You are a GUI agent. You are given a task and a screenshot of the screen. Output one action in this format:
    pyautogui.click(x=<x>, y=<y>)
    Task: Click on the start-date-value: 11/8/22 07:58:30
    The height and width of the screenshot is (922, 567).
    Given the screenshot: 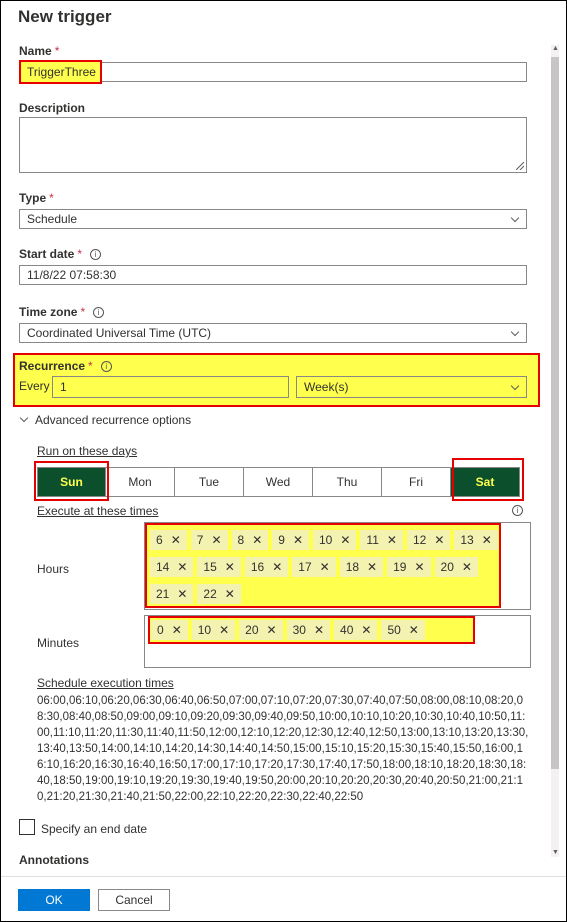 What is the action you would take?
    pyautogui.click(x=72, y=275)
    